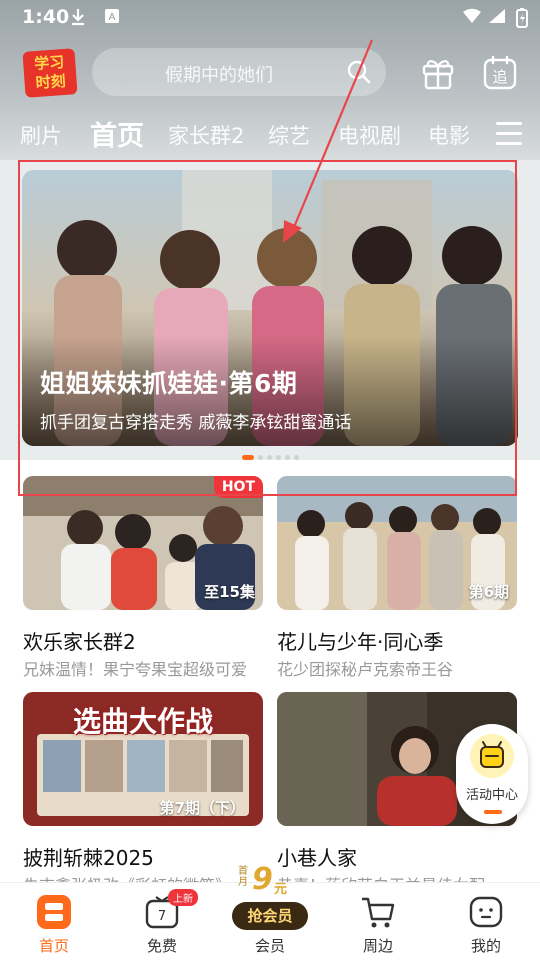 Image resolution: width=540 pixels, height=960 pixels. Describe the element at coordinates (79, 642) in the screenshot. I see `card-title: 欢乐家长群2` at that location.